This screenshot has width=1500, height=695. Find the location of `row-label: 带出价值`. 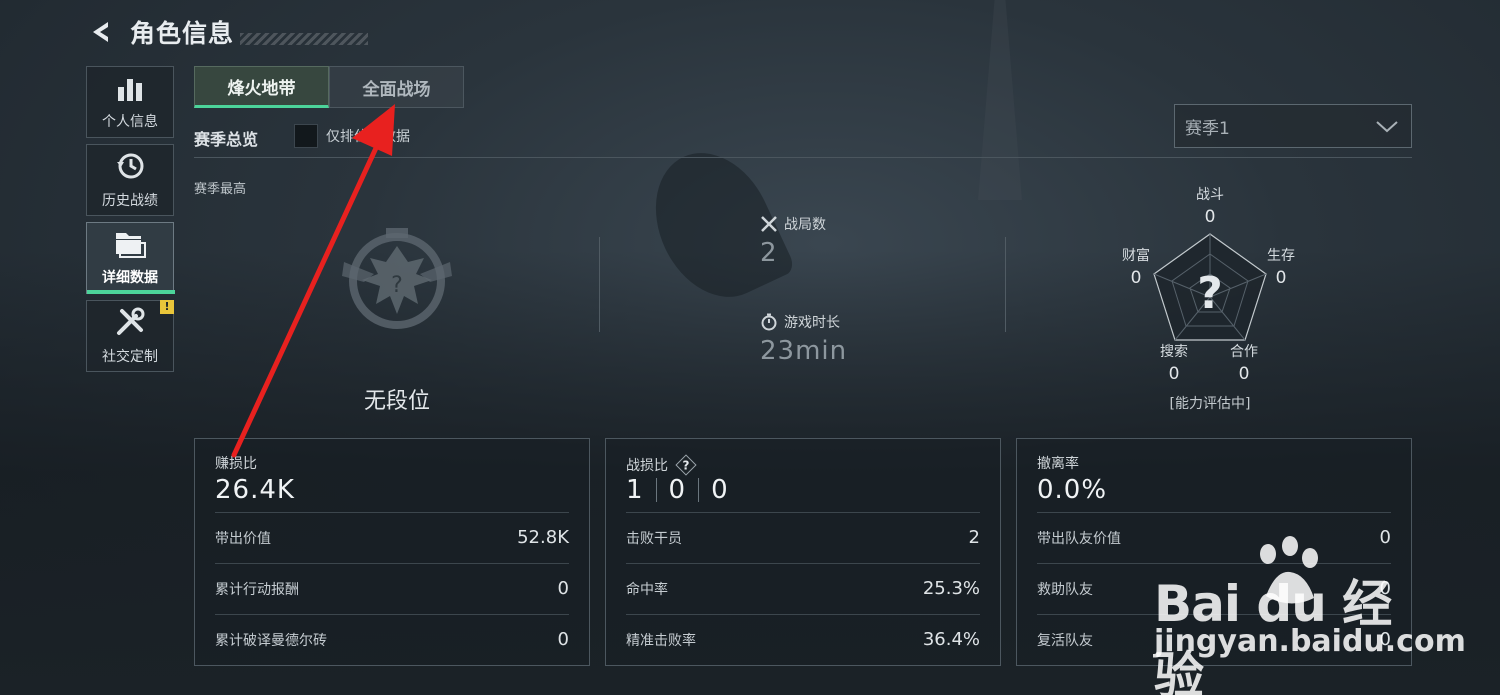

row-label: 带出价值 is located at coordinates (243, 538).